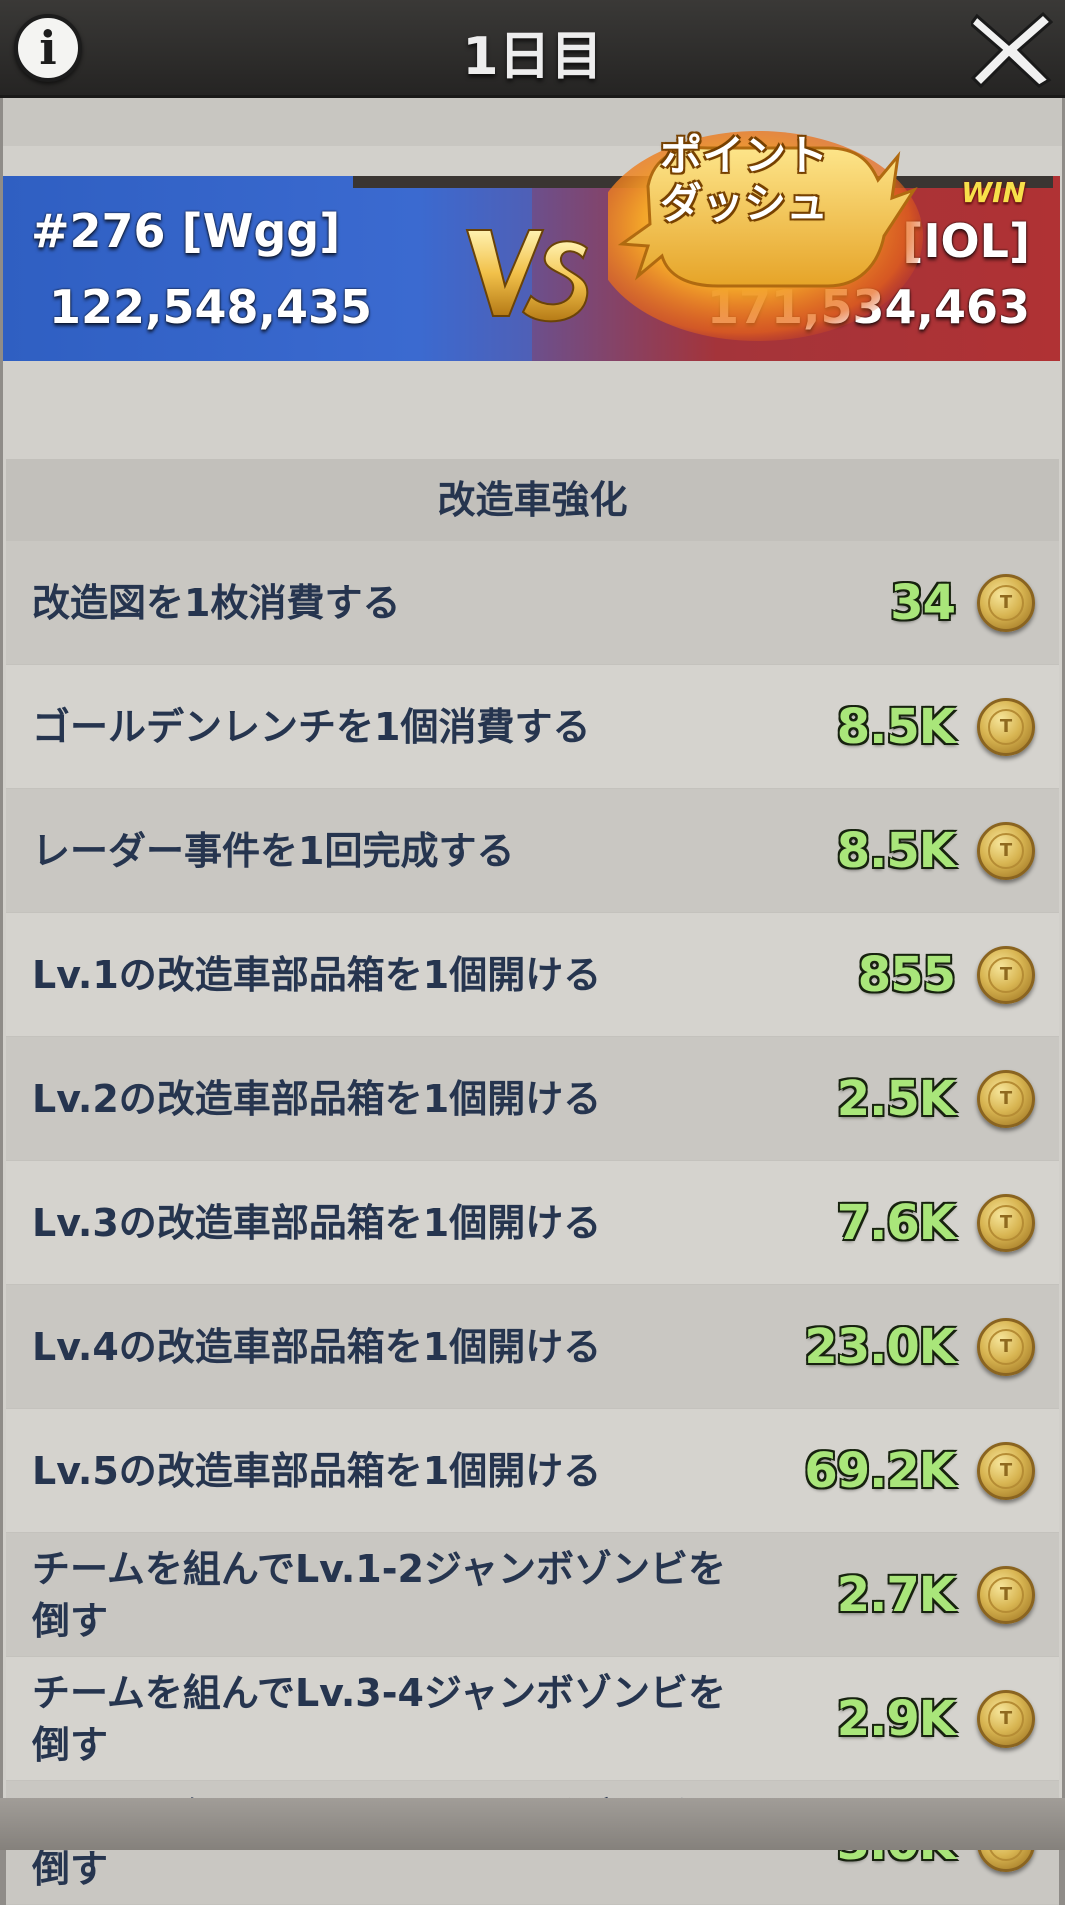 This screenshot has height=1905, width=1065. I want to click on bottom-background, so click(532, 1824).